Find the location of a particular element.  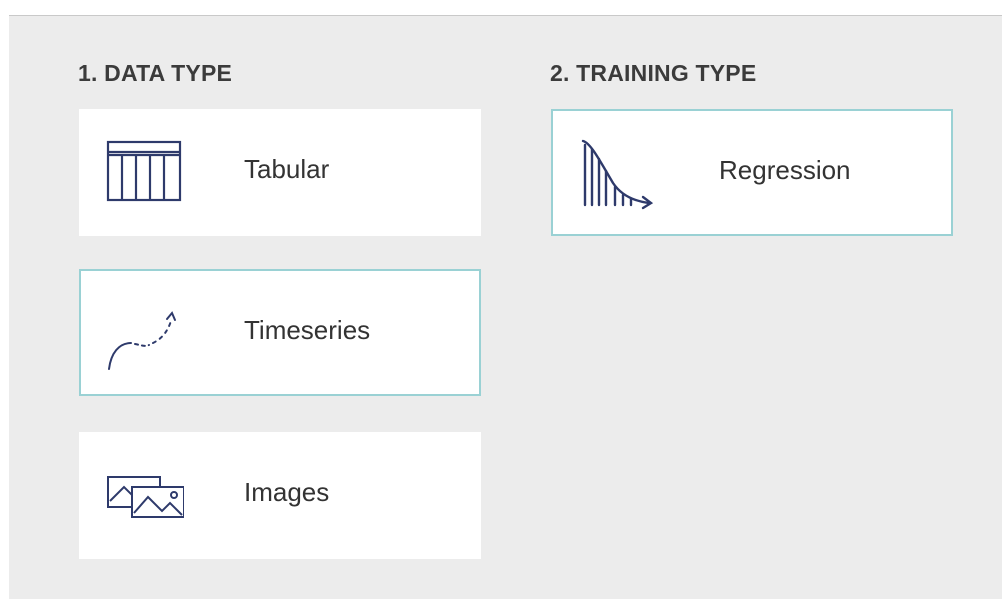

data-type-option-label: Images is located at coordinates (287, 492).